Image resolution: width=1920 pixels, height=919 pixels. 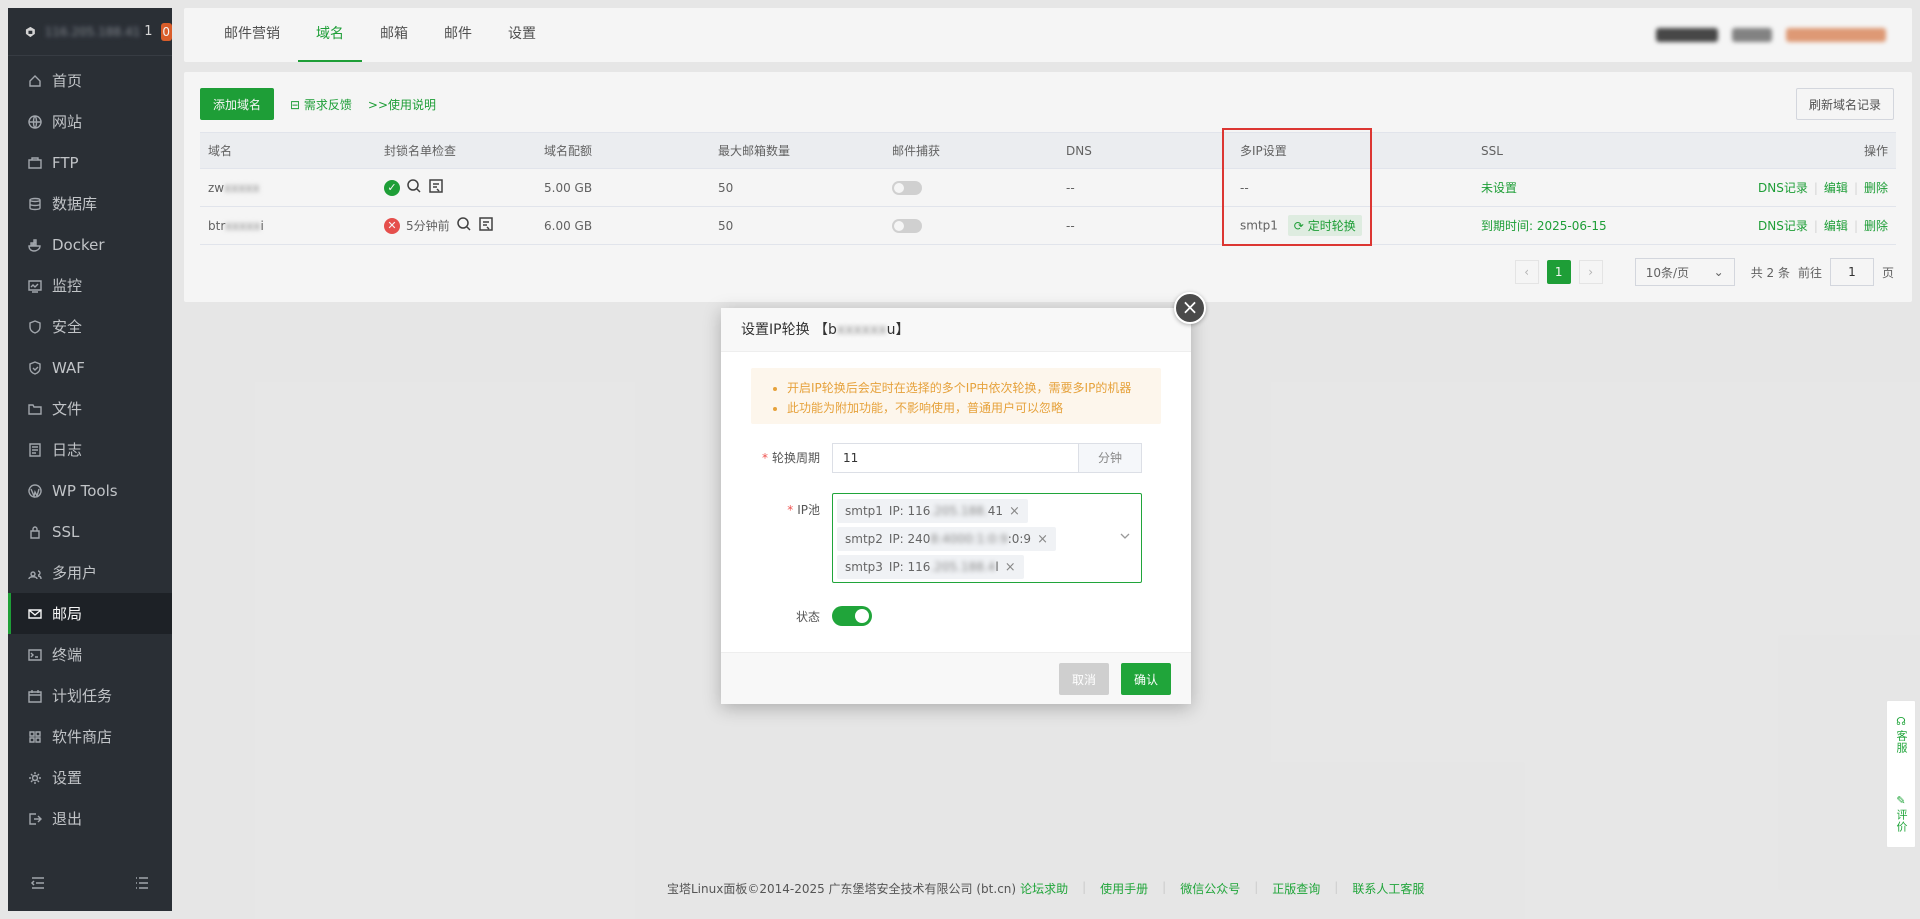 I want to click on cancel-button: 取消, so click(x=1084, y=679).